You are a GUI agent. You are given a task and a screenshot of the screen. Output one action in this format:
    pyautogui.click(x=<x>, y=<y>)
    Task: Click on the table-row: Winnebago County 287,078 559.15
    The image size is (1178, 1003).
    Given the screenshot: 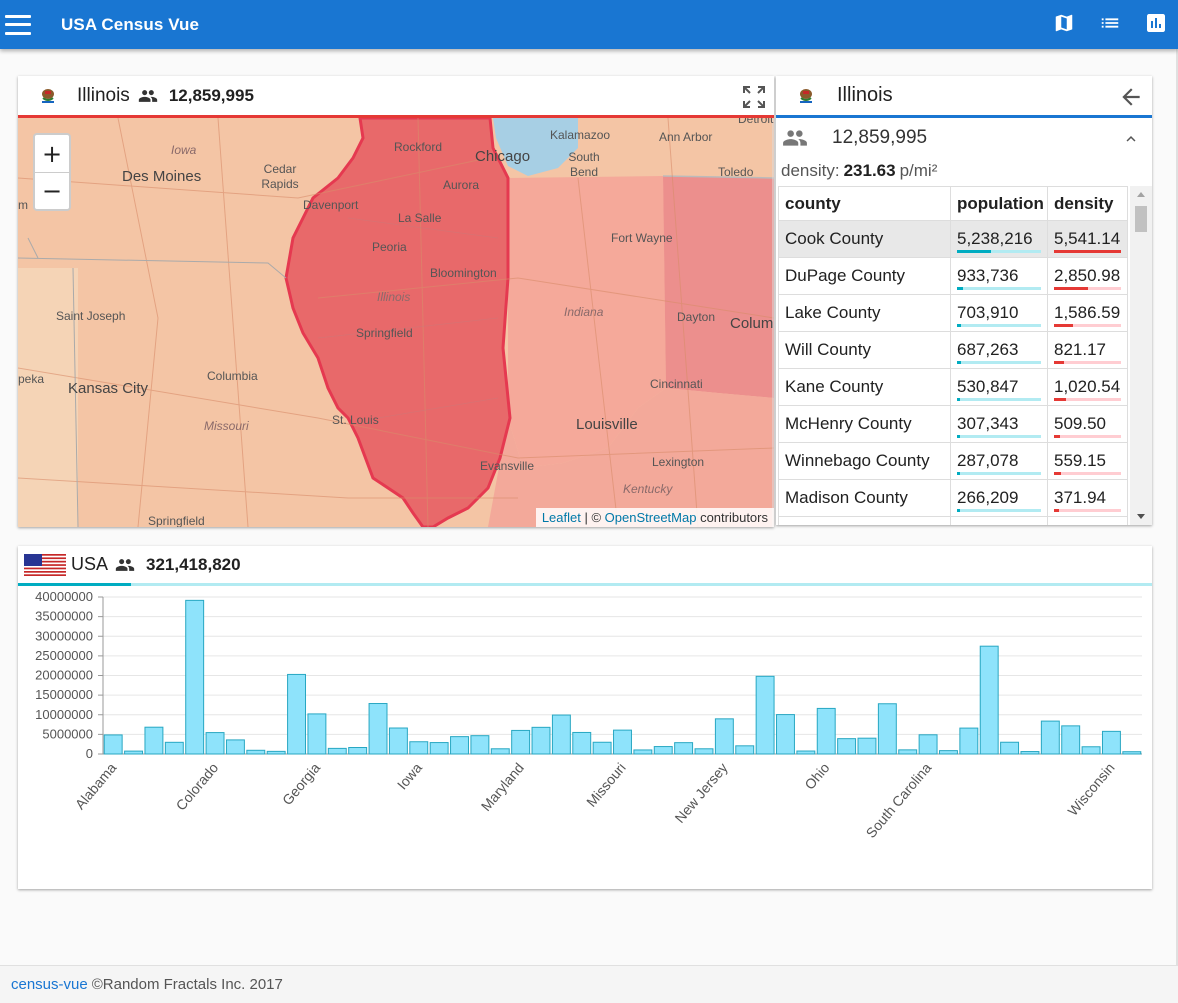 What is the action you would take?
    pyautogui.click(x=953, y=461)
    